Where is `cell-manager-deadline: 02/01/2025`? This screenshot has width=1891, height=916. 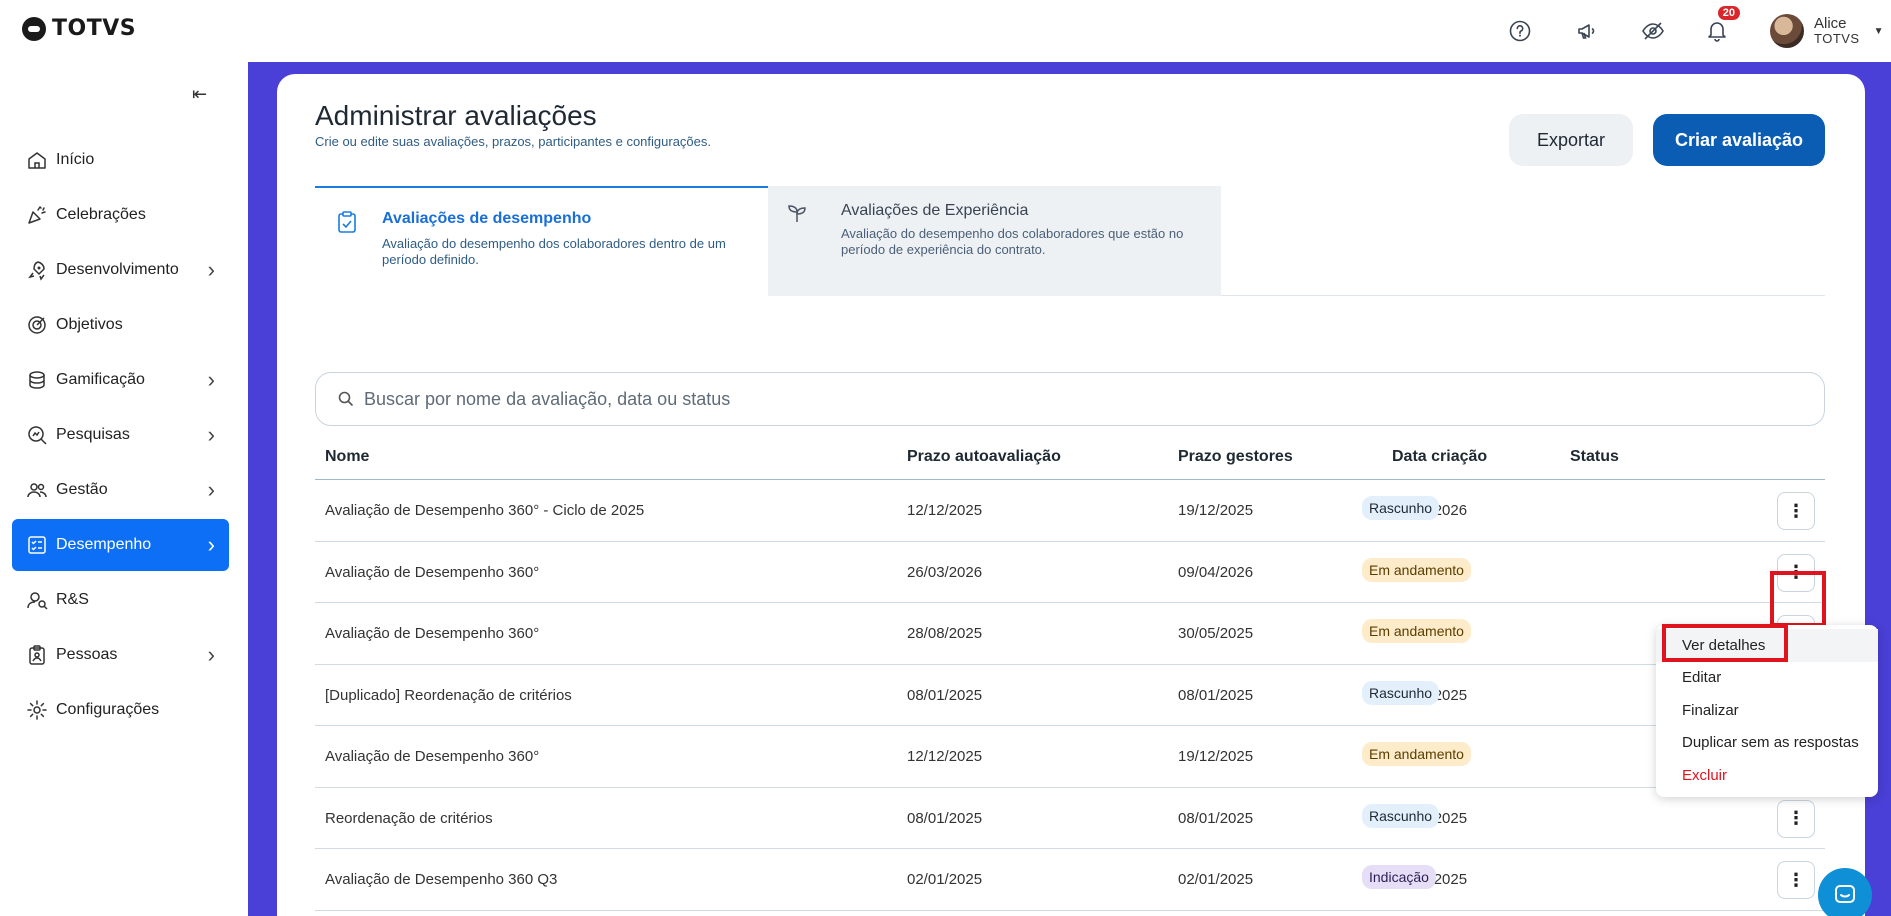 cell-manager-deadline: 02/01/2025 is located at coordinates (1216, 879).